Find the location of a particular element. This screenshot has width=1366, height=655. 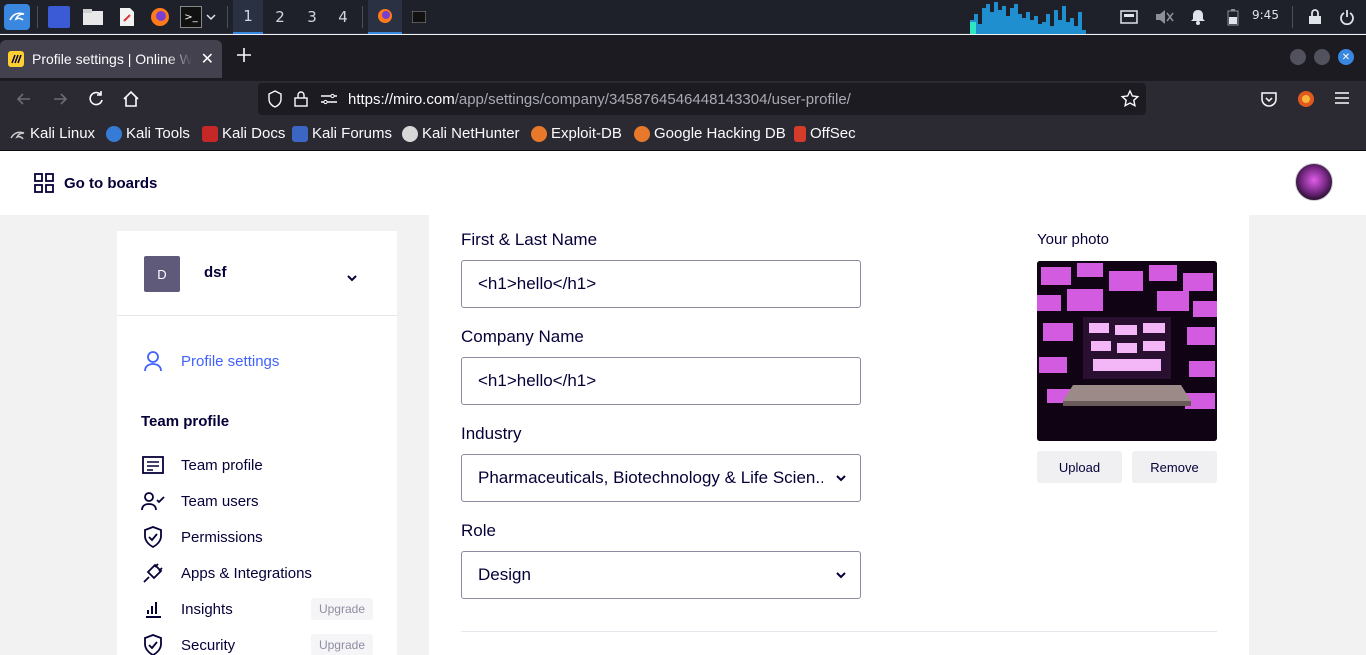

sidebar-item-label: Apps & Integrations is located at coordinates (246, 573).